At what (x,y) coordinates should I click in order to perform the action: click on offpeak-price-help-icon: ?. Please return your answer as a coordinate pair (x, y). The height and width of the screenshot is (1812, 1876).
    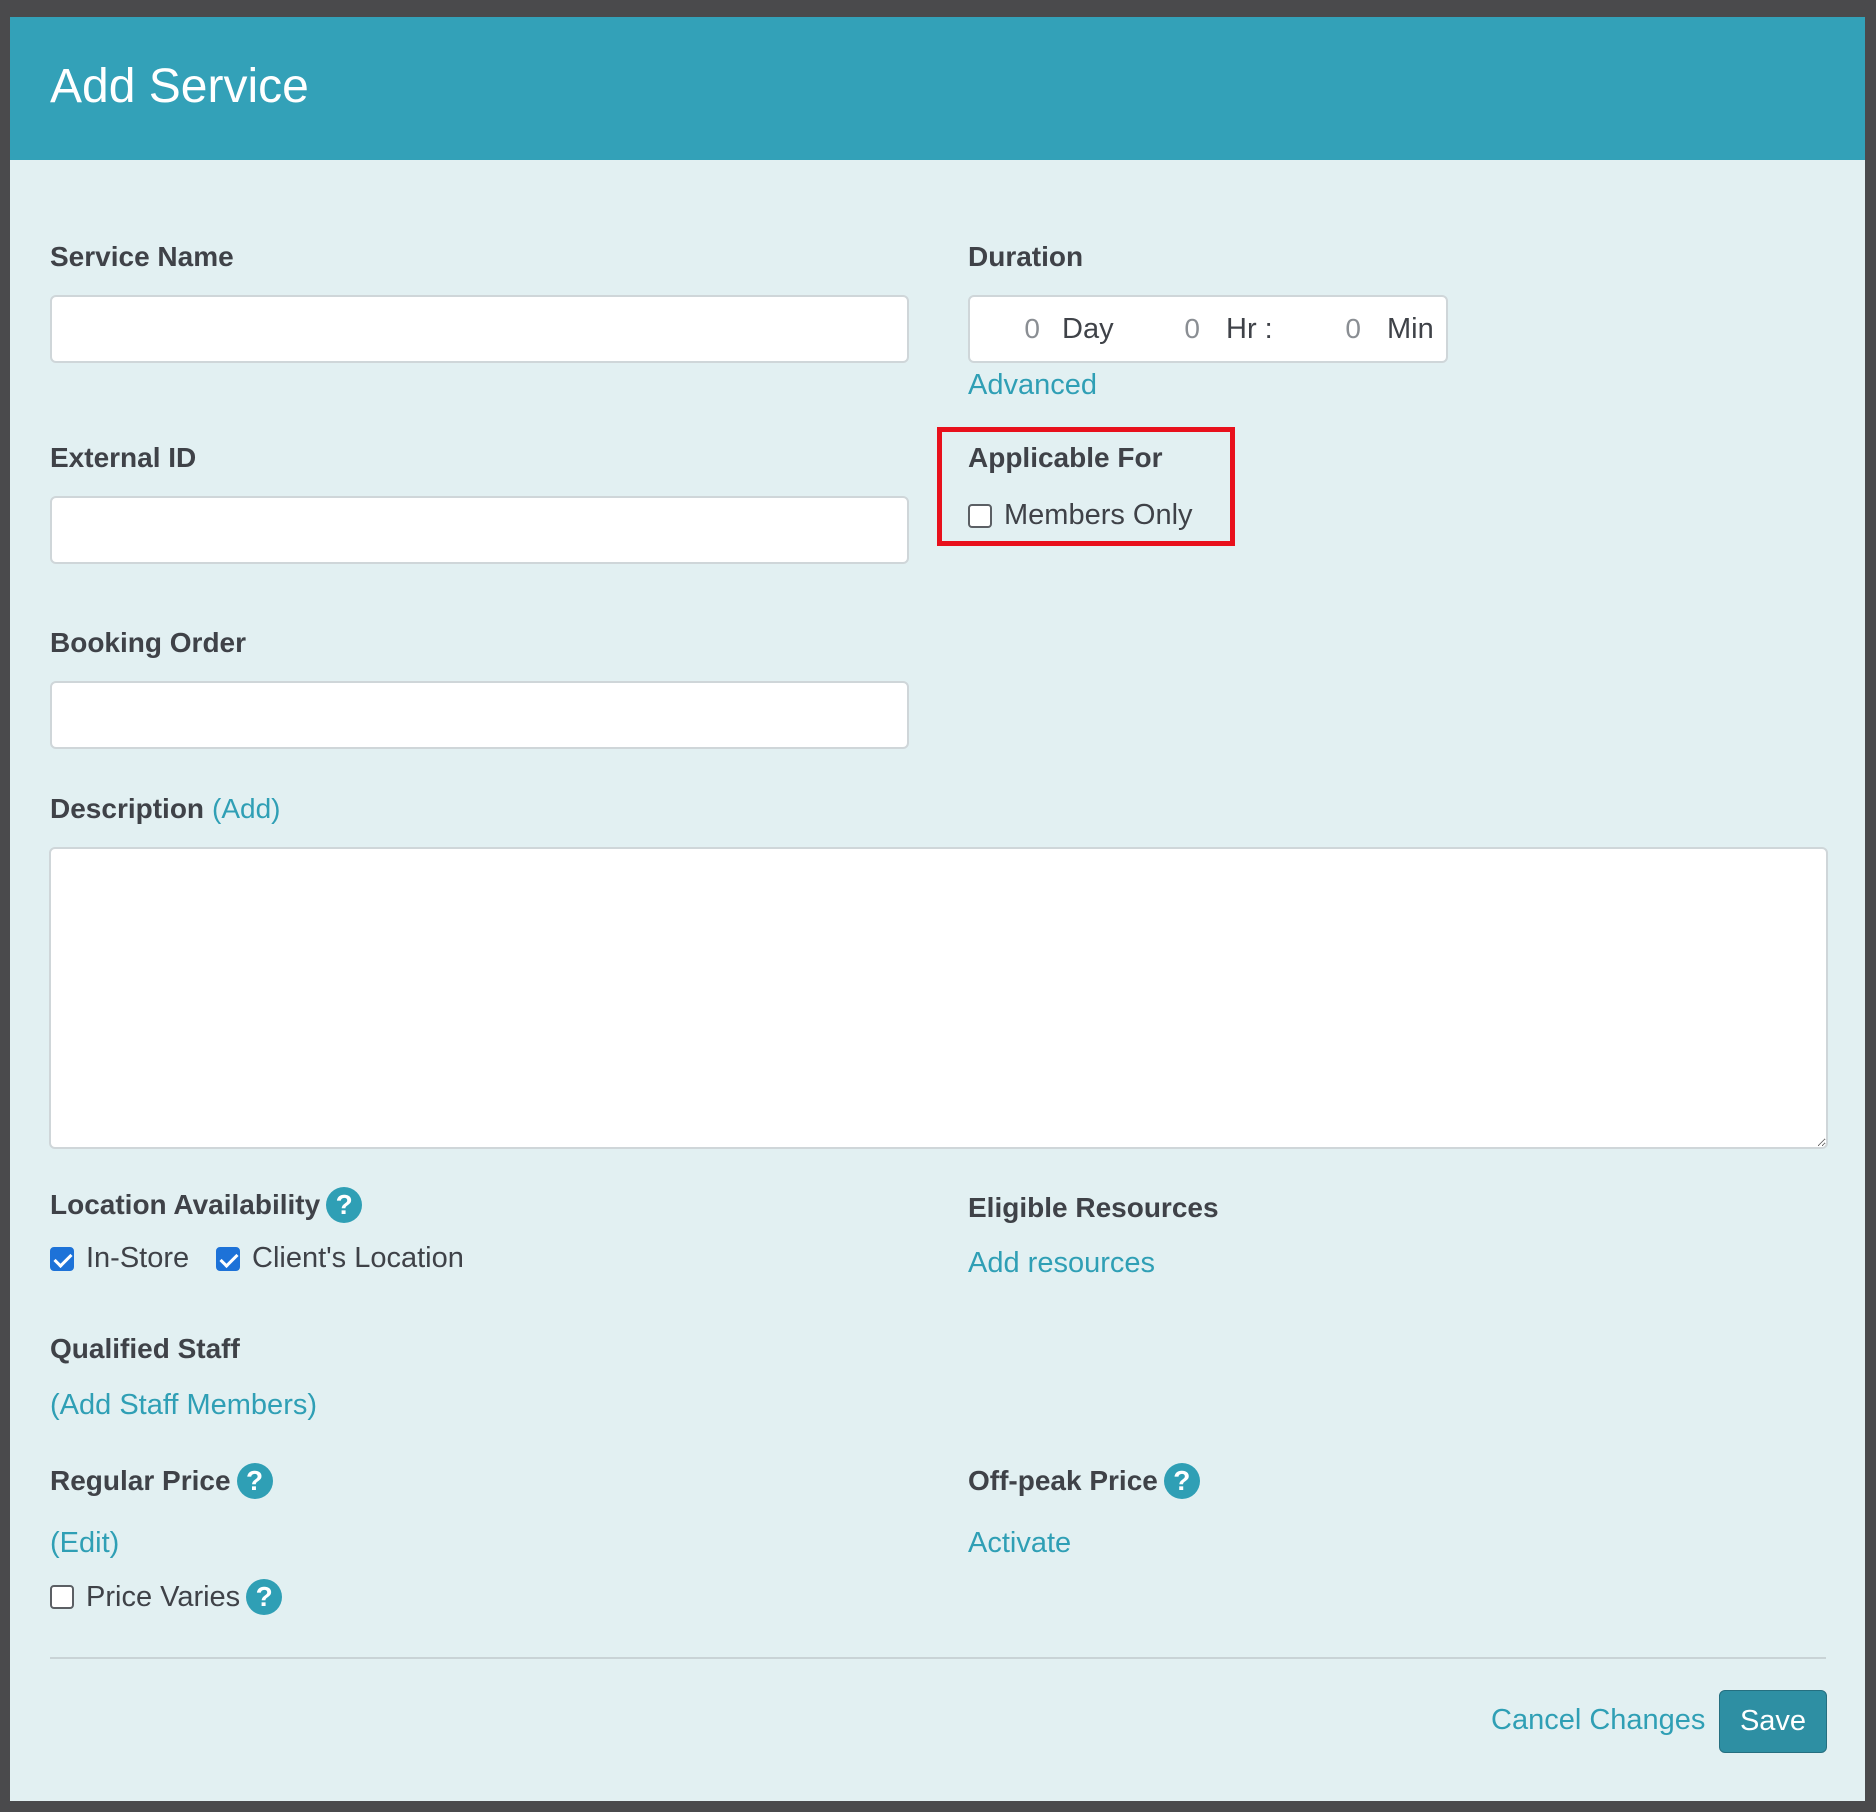
    Looking at the image, I should click on (1181, 1481).